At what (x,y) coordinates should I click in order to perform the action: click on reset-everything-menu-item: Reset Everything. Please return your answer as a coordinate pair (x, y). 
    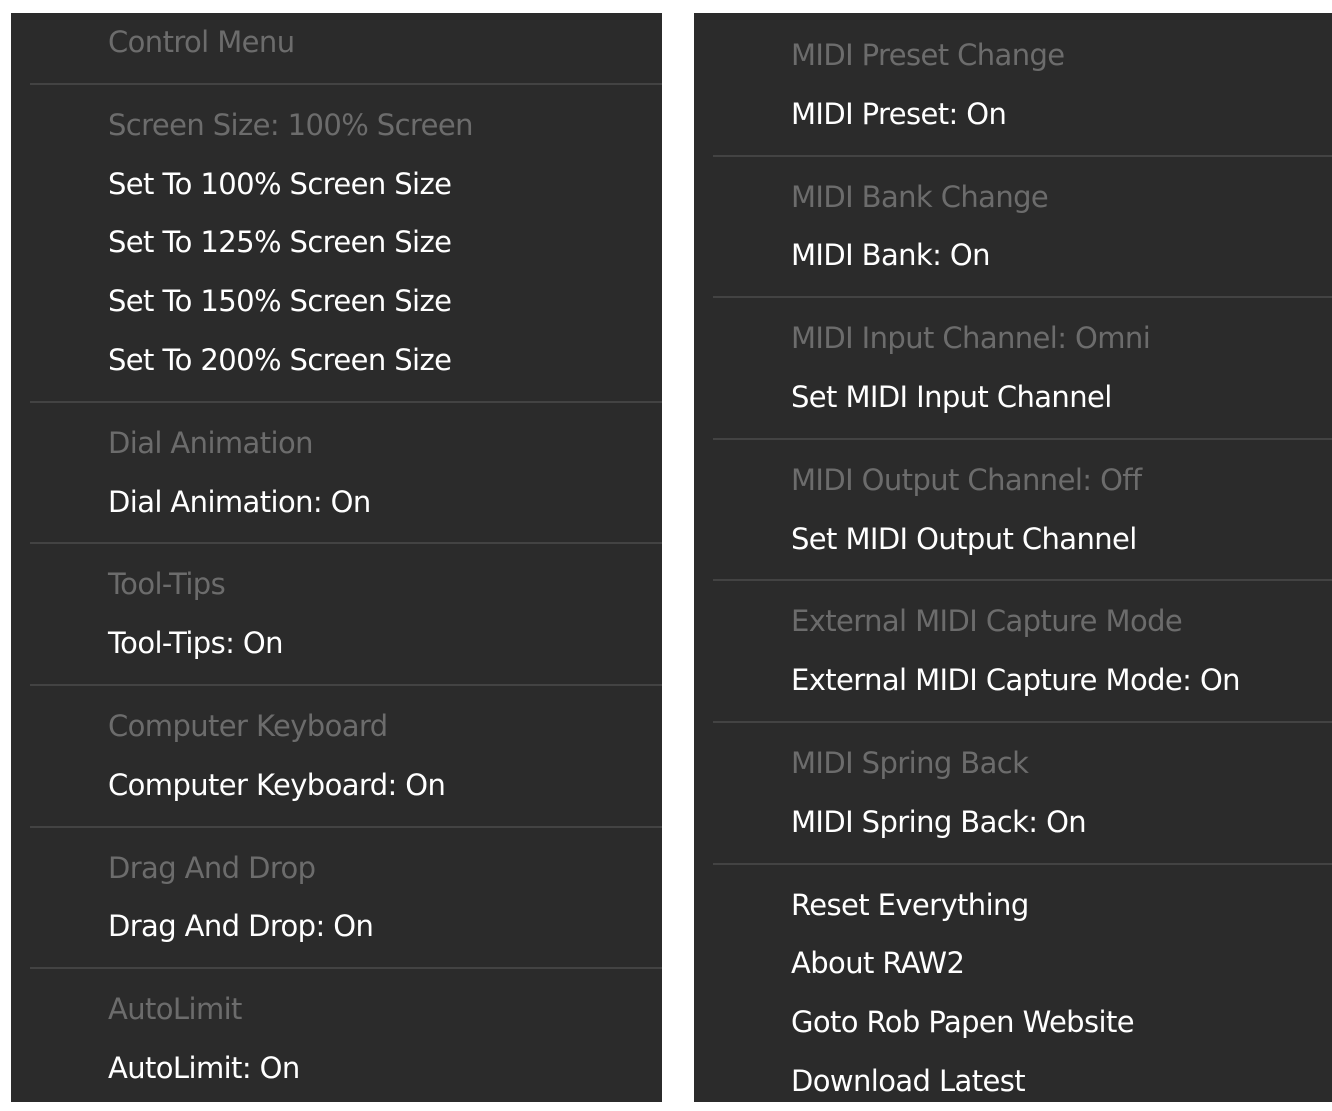
    Looking at the image, I should click on (1013, 905).